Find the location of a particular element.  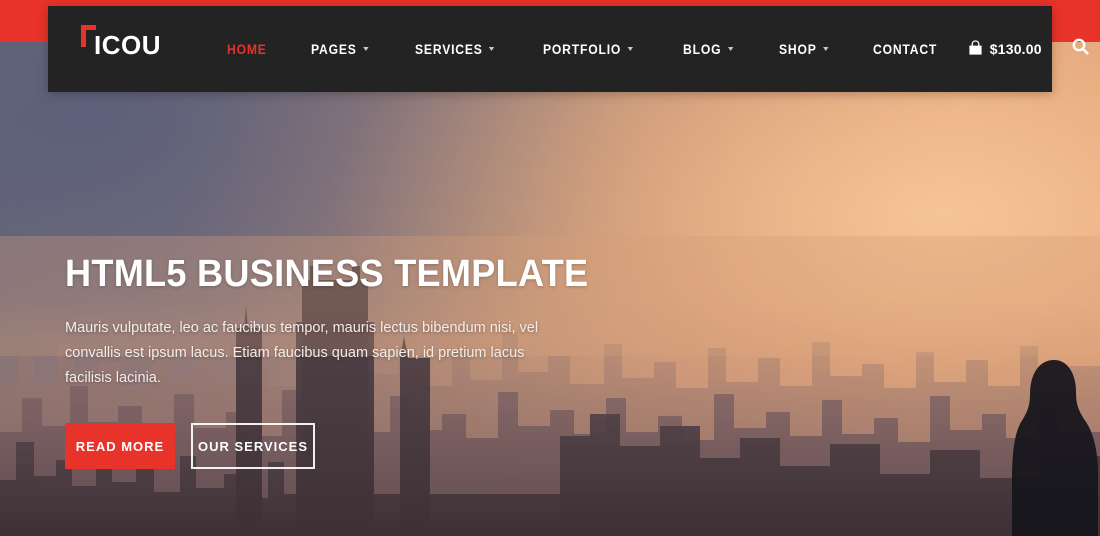

nav-item-contact: CONTACT is located at coordinates (905, 49).